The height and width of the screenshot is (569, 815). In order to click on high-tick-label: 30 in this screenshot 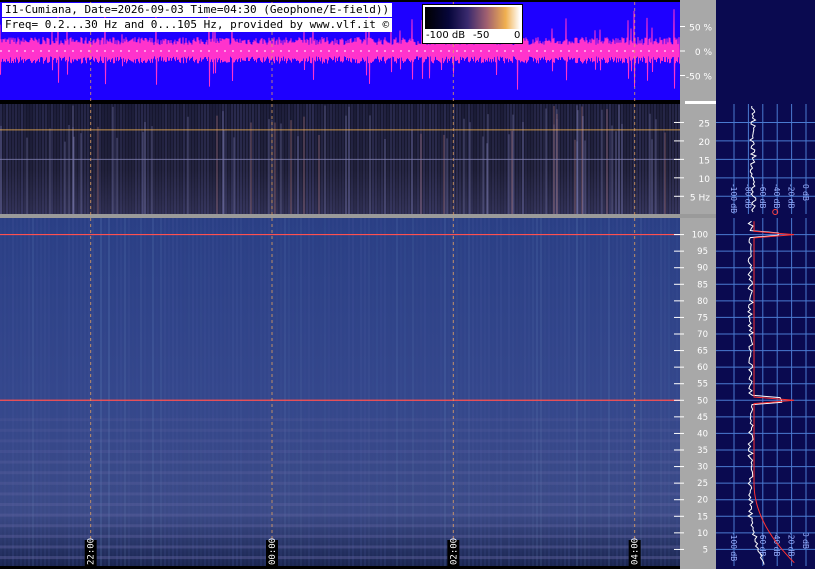, I will do `click(702, 468)`.